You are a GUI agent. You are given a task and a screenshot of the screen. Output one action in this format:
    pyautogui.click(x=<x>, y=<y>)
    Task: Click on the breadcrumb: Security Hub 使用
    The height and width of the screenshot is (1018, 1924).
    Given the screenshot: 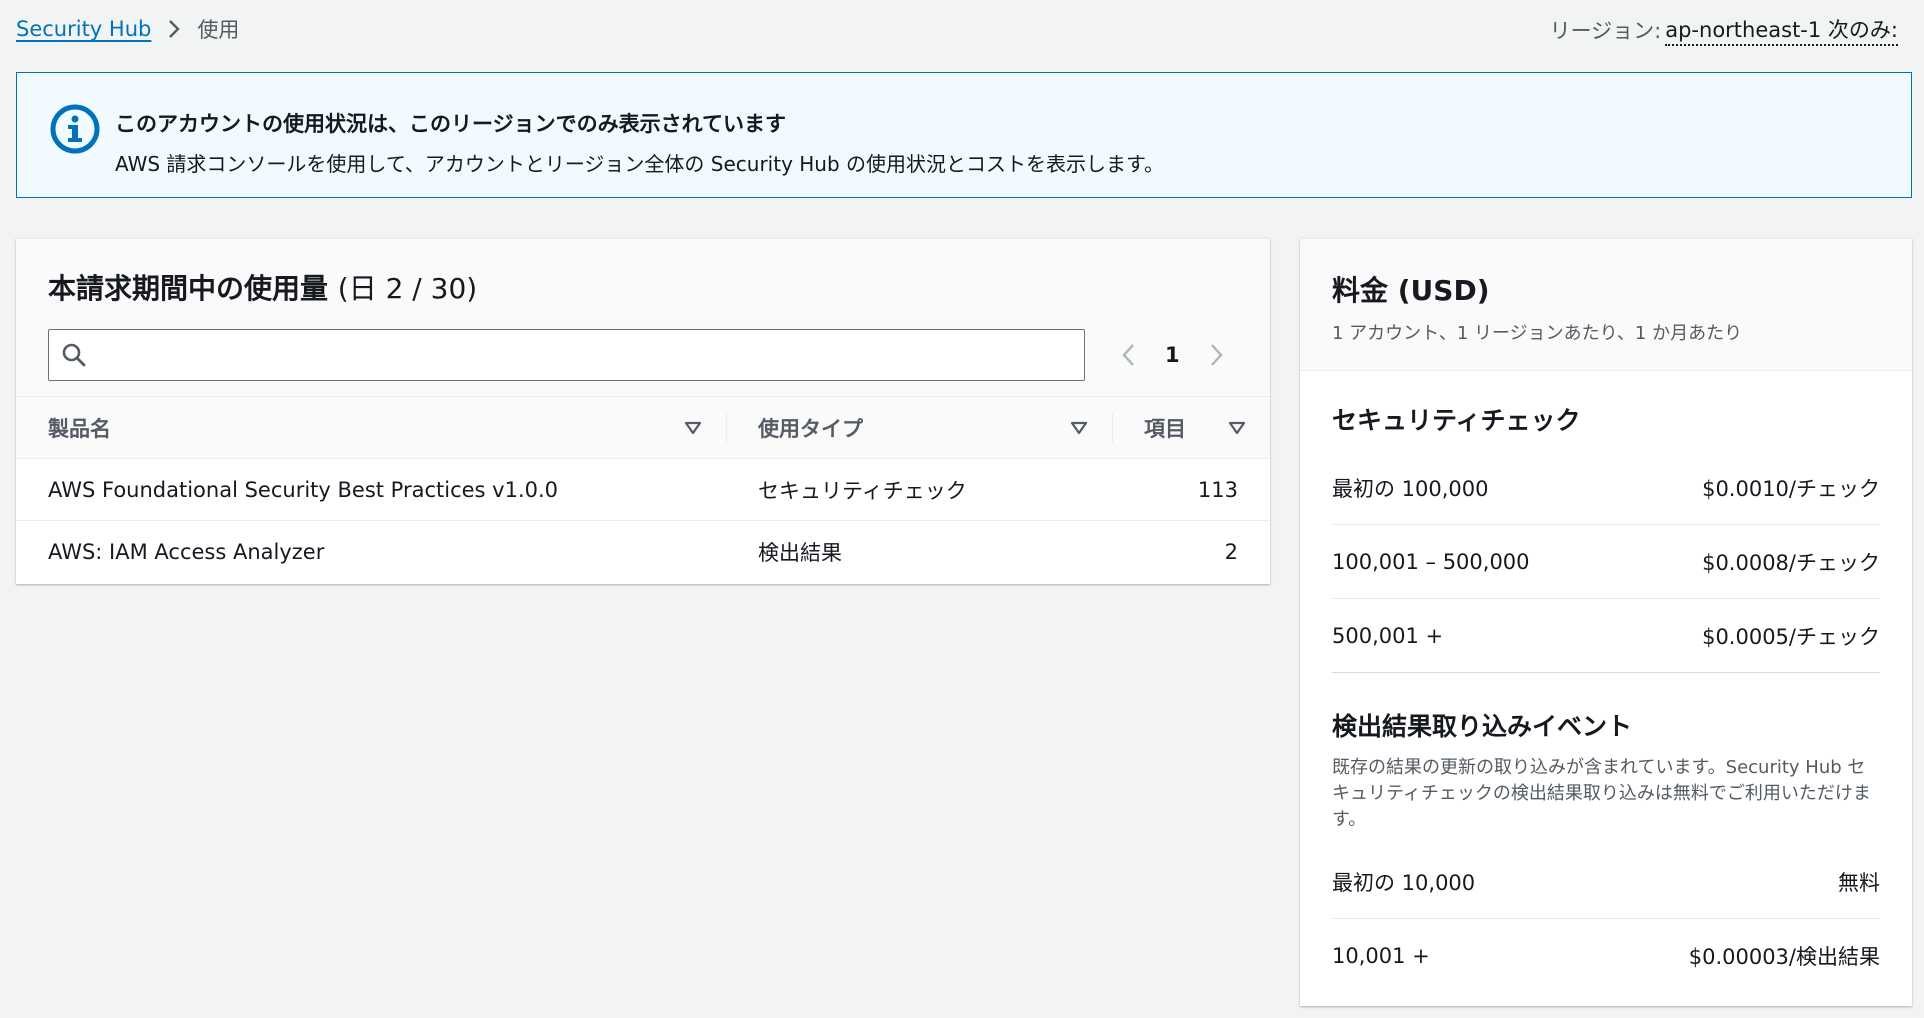 What is the action you would take?
    pyautogui.click(x=127, y=29)
    